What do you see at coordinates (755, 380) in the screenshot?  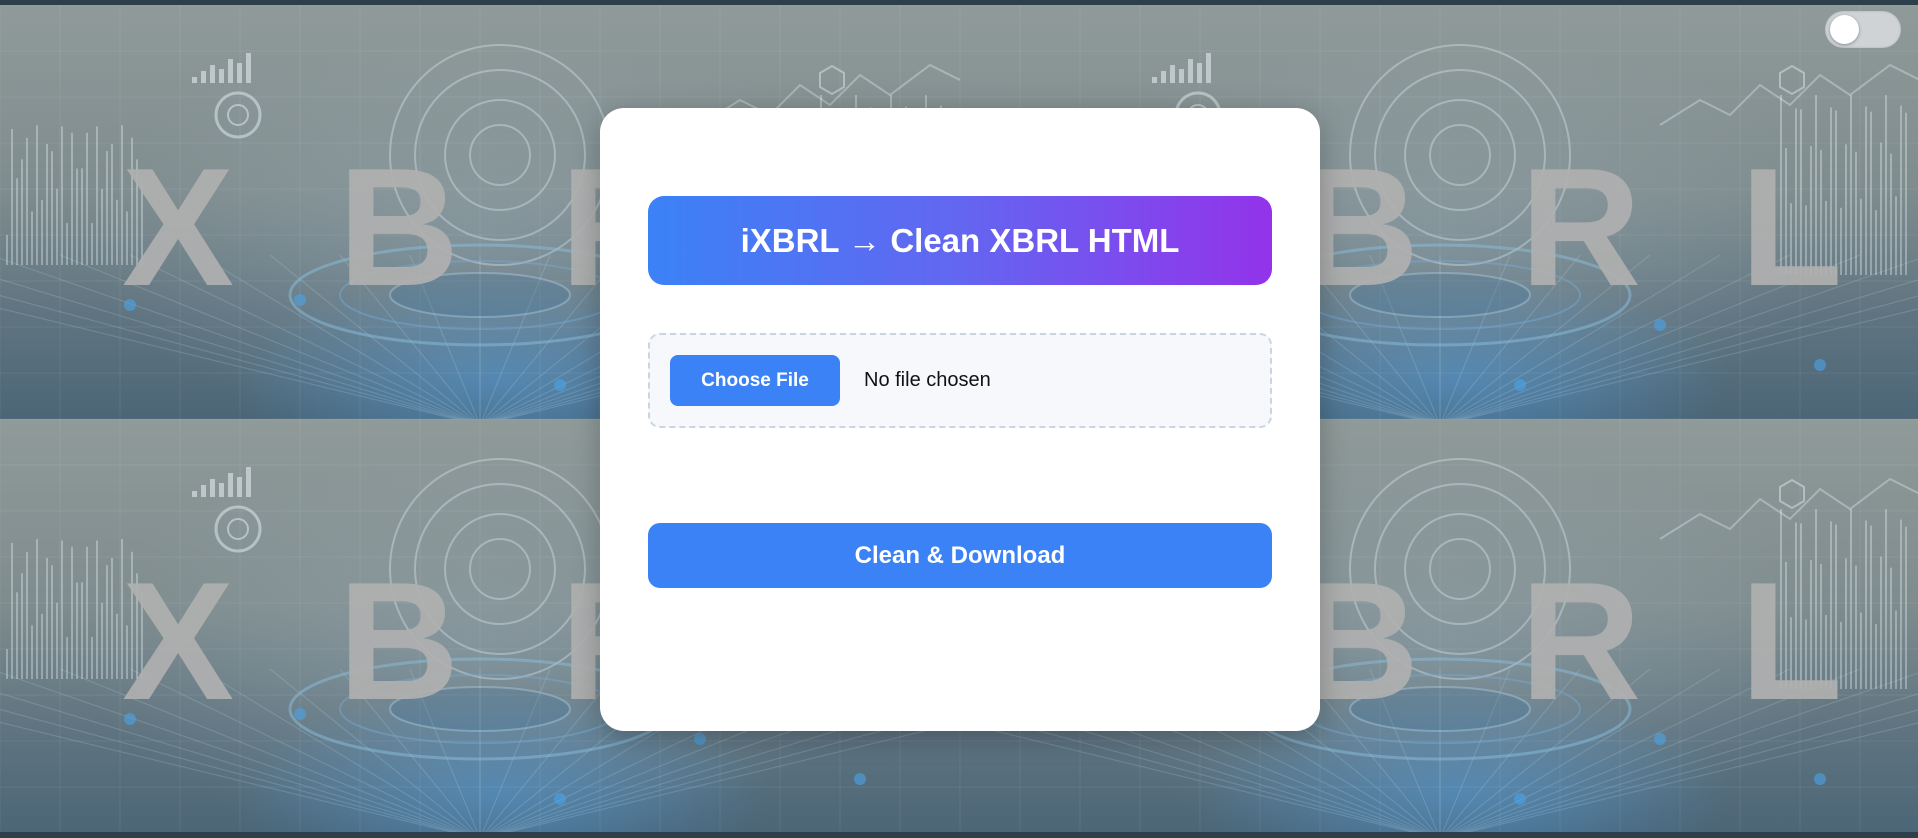 I see `choose-file-button: Choose File` at bounding box center [755, 380].